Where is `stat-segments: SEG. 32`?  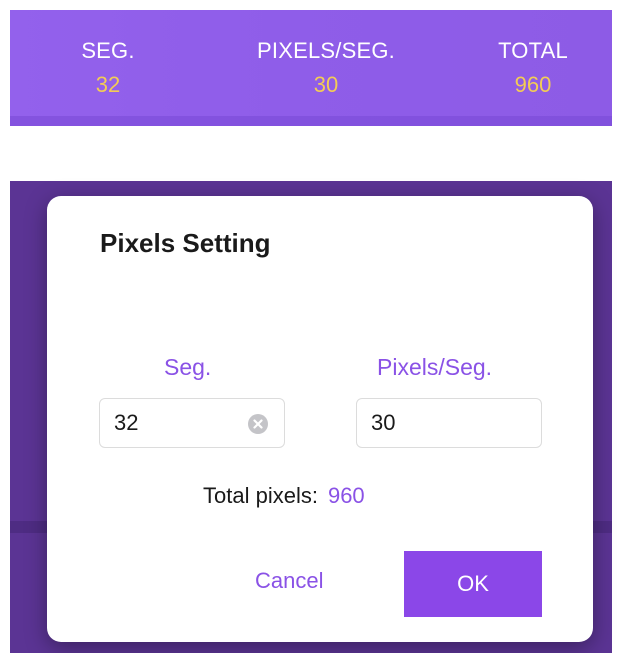 stat-segments: SEG. 32 is located at coordinates (108, 69).